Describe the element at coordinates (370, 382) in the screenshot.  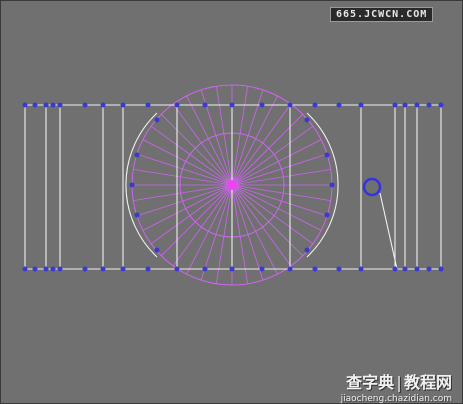
I see `watermark-brand-left: 查字典` at that location.